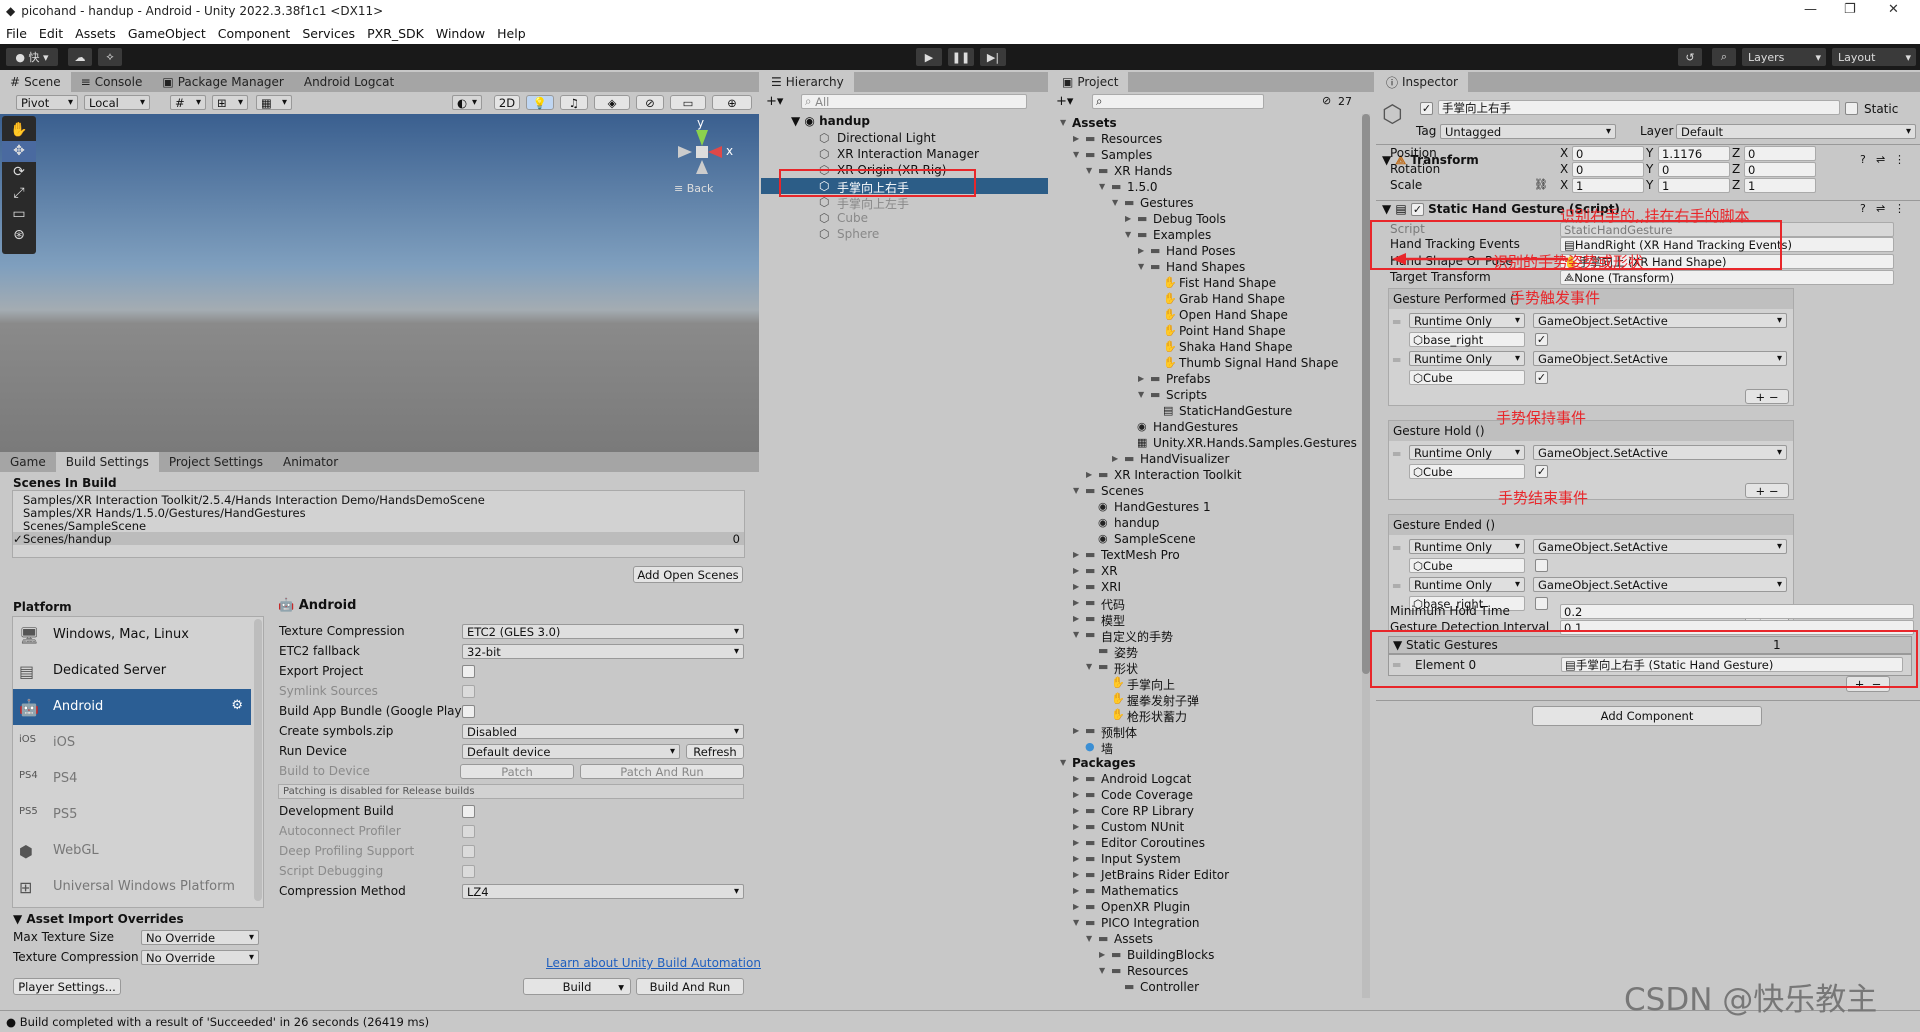  Describe the element at coordinates (132, 671) in the screenshot. I see `platform-item: ▤ Dedicated Server` at that location.